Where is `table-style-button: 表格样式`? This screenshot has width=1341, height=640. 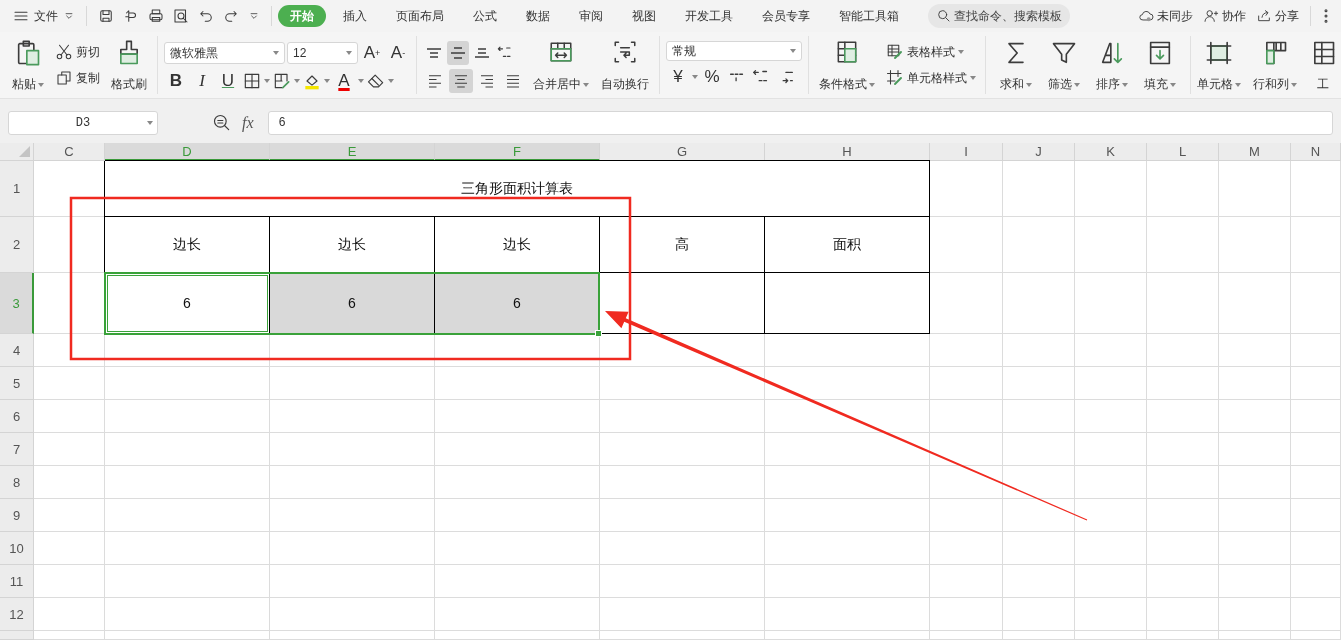 table-style-button: 表格样式 is located at coordinates (931, 52).